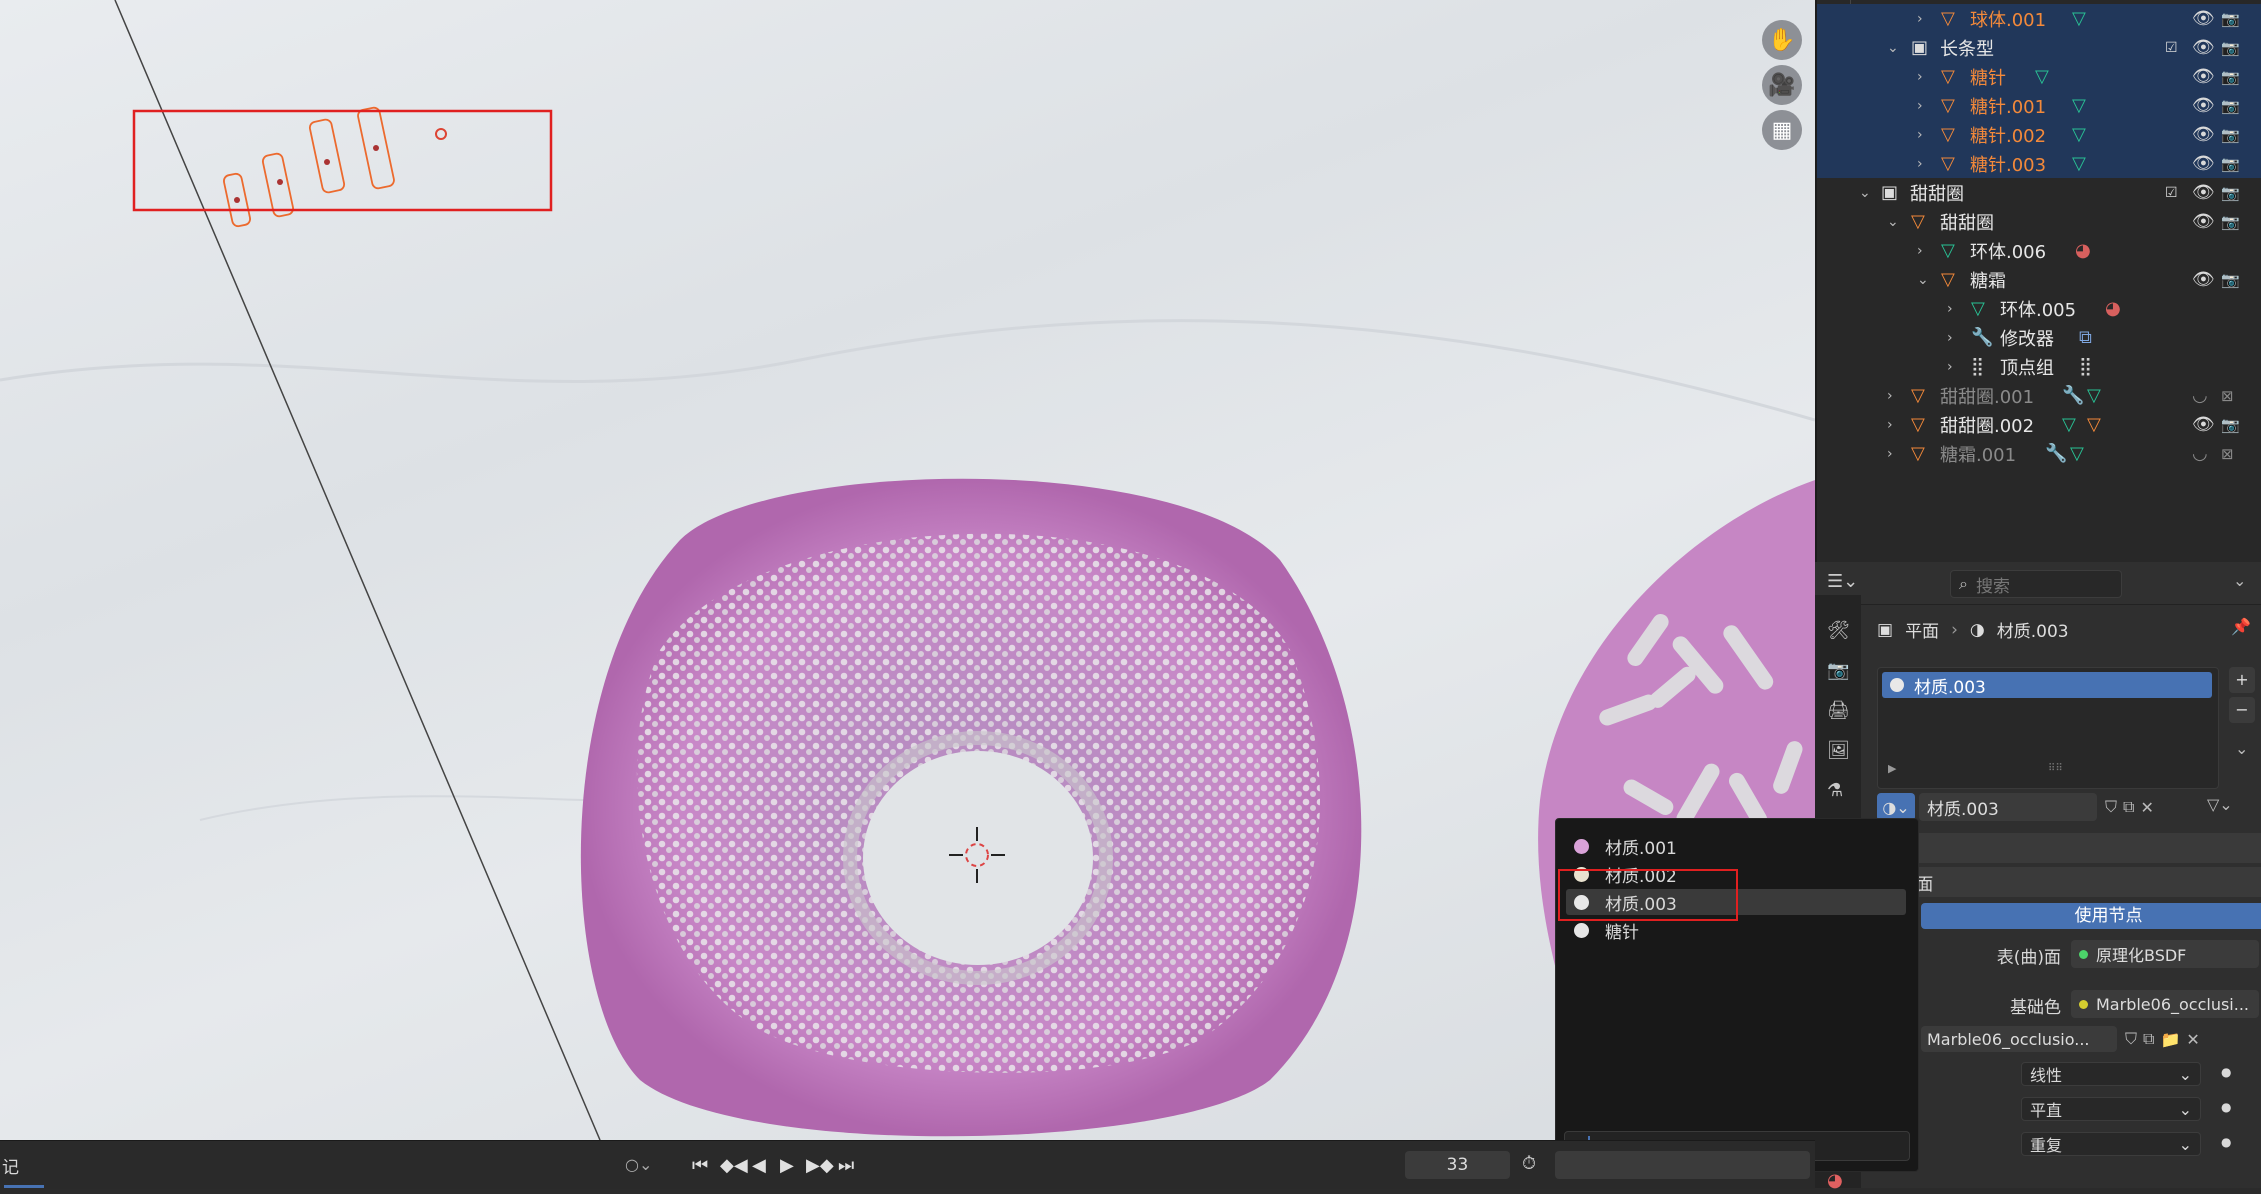 The height and width of the screenshot is (1194, 2261). I want to click on timeline-bar: 记 ○⌄ ⏮ ◆◀ ◀ ▶ ▶◆ ⏭ 33 ⏱, so click(907, 1164).